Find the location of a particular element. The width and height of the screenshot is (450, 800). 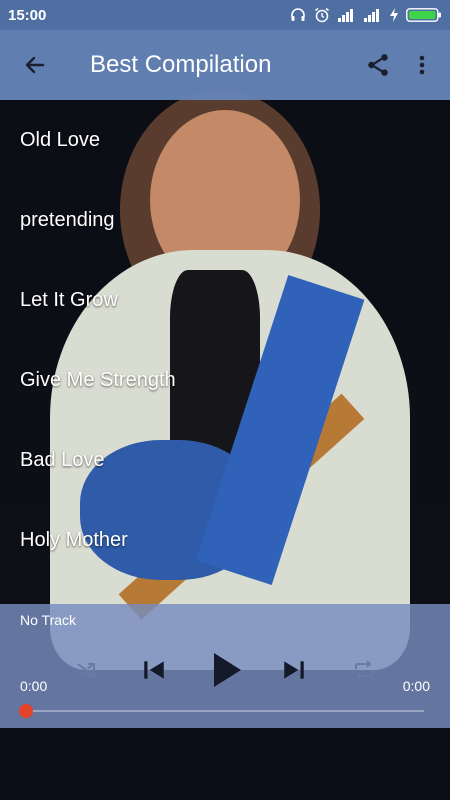

status-icons is located at coordinates (366, 15).